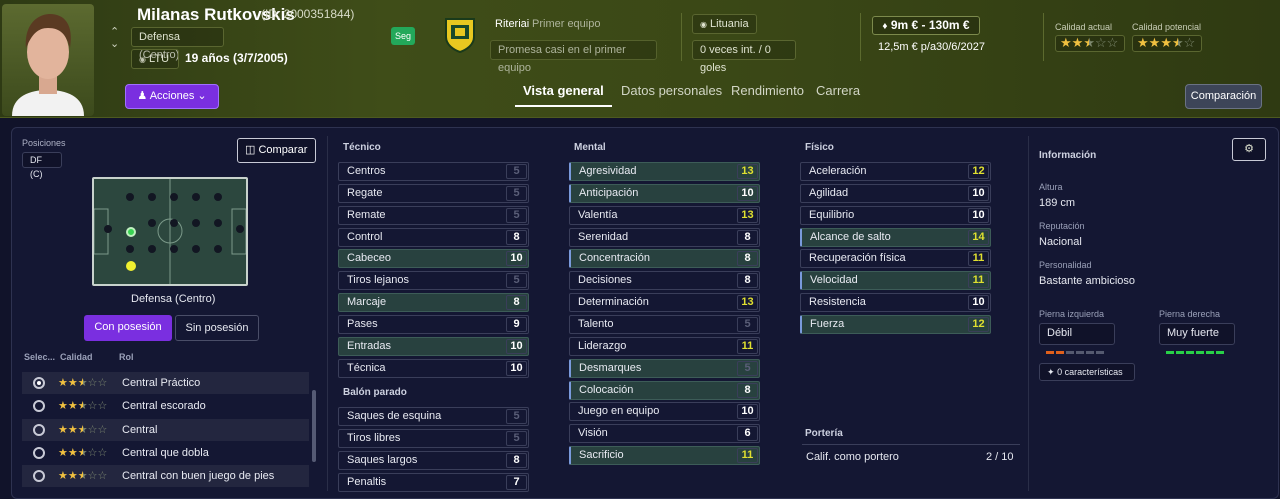 This screenshot has height=499, width=1280. What do you see at coordinates (433, 324) in the screenshot?
I see `attribute-row: Pases 9` at bounding box center [433, 324].